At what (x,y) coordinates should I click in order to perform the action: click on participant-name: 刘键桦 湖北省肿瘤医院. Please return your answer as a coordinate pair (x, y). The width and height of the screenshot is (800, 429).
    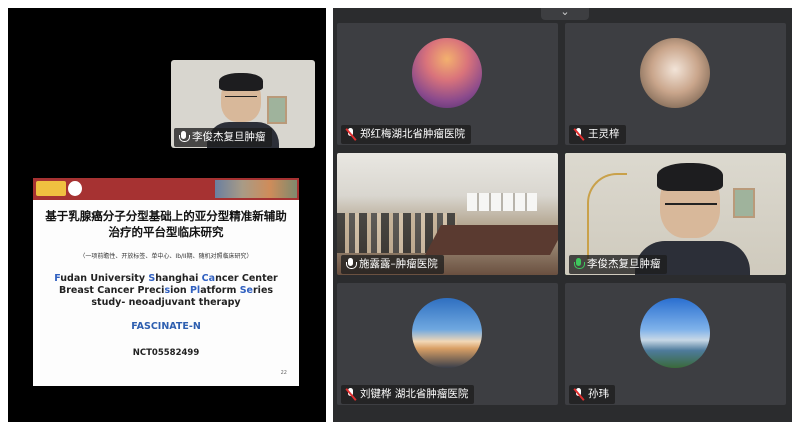
    Looking at the image, I should click on (414, 394).